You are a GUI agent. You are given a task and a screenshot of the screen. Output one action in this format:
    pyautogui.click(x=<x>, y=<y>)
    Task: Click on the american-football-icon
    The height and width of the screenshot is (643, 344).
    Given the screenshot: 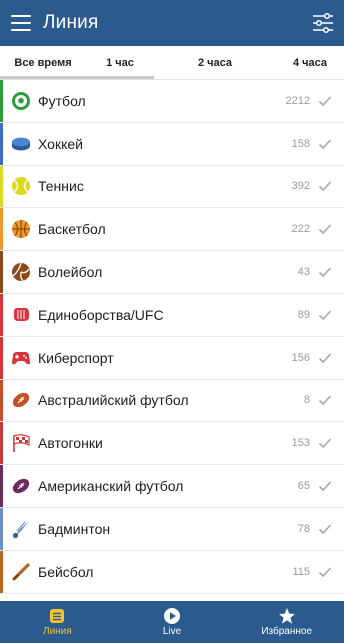 What is the action you would take?
    pyautogui.click(x=21, y=486)
    